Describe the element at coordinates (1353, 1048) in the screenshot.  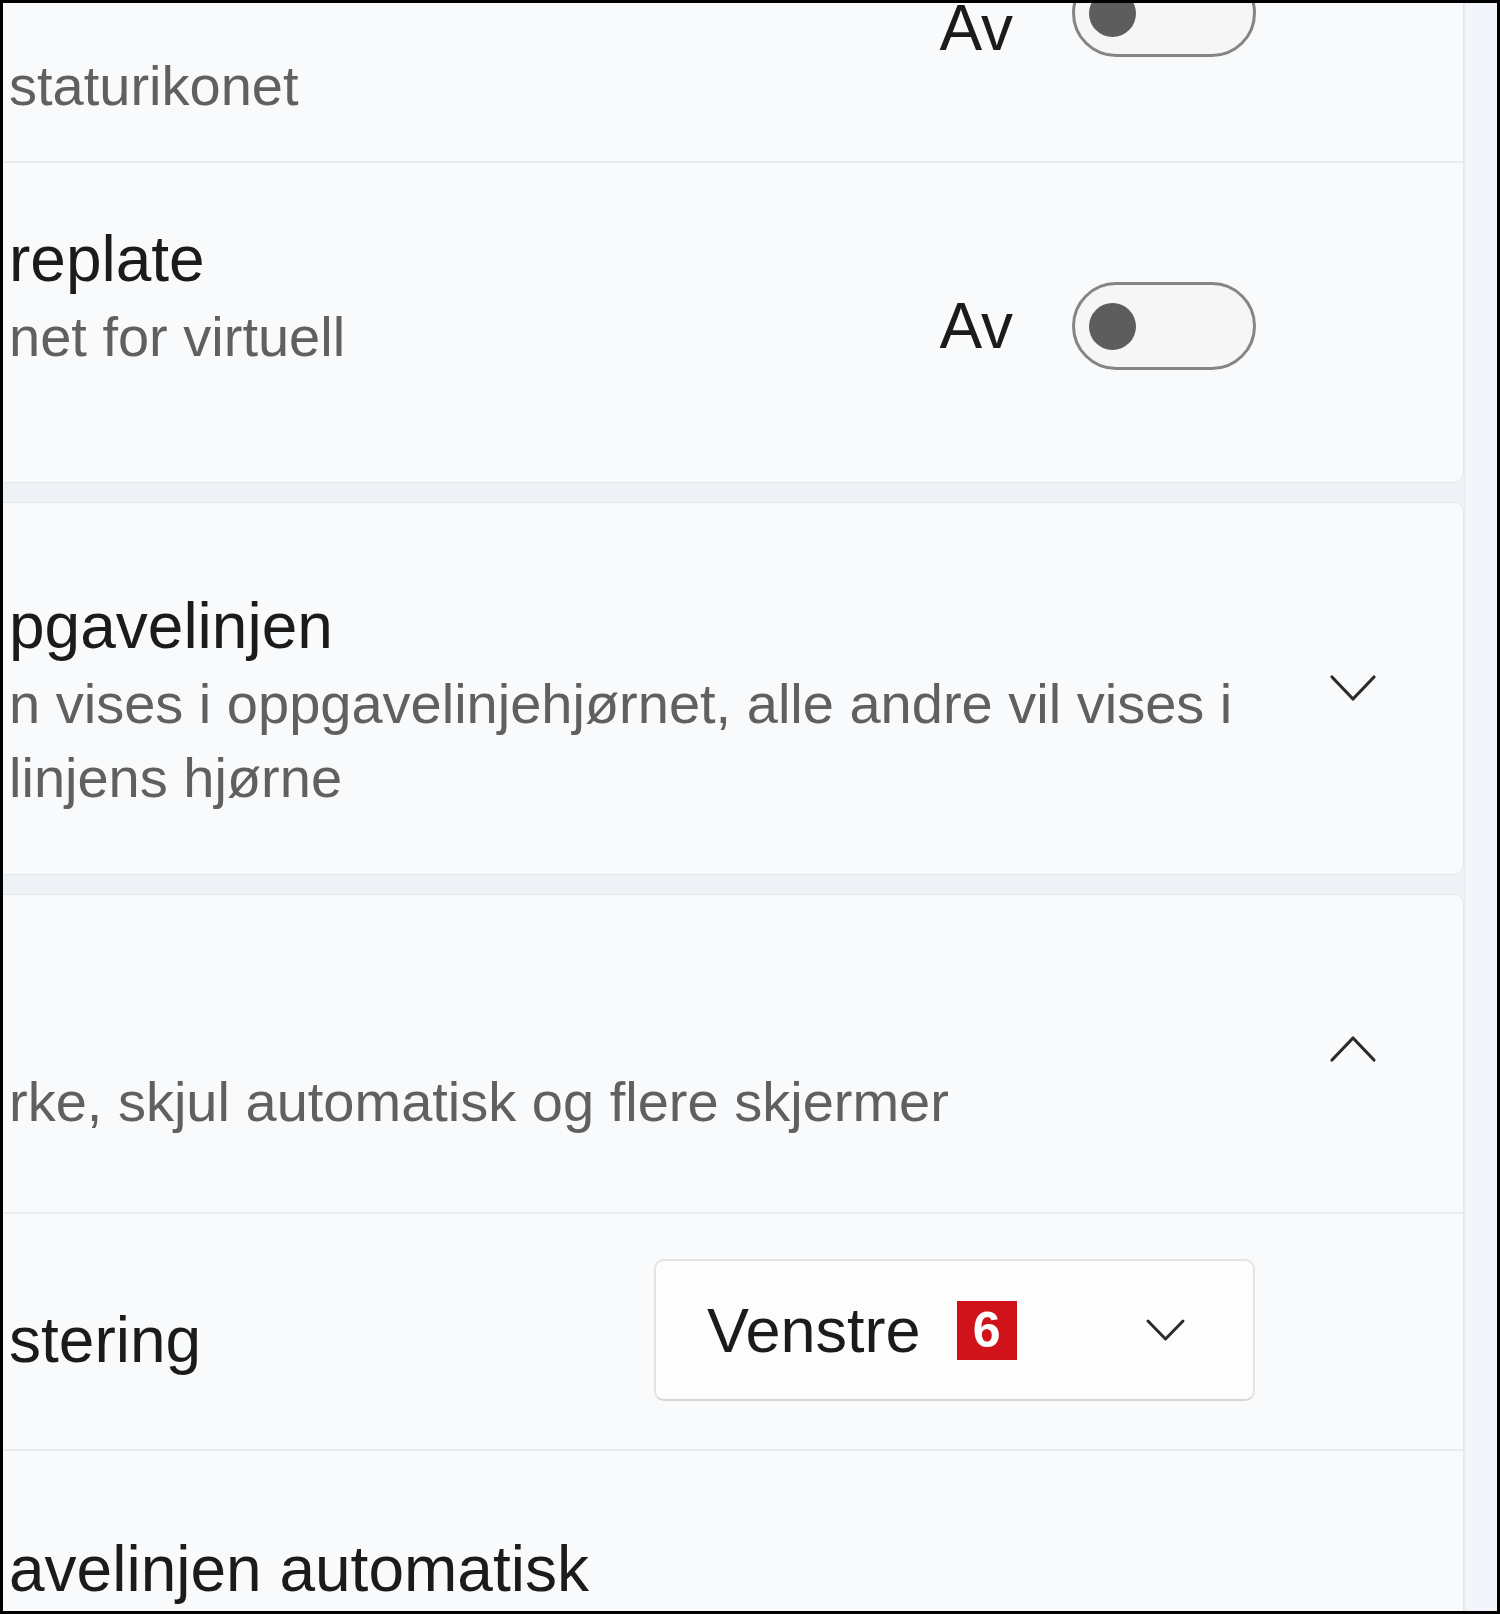
I see `chevron-up-icon` at that location.